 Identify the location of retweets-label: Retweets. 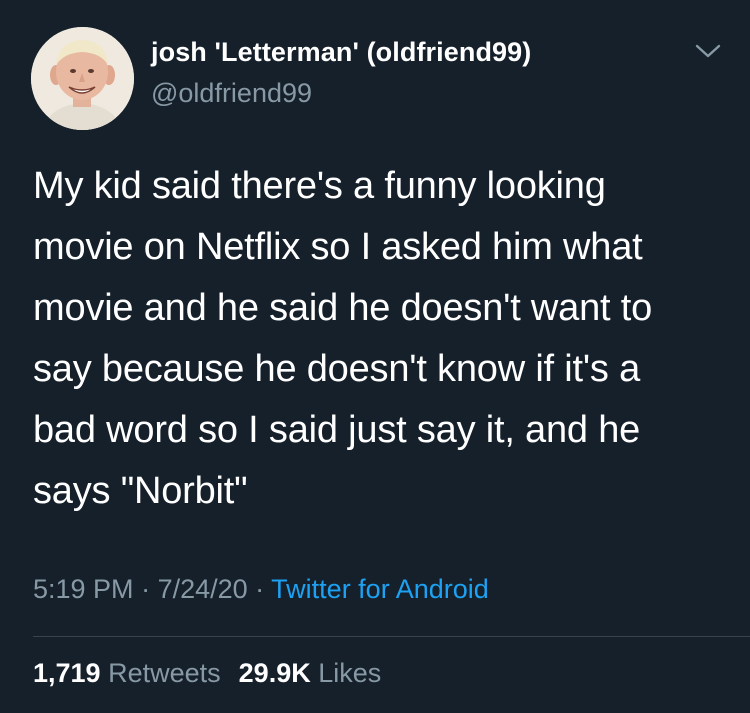
(164, 673).